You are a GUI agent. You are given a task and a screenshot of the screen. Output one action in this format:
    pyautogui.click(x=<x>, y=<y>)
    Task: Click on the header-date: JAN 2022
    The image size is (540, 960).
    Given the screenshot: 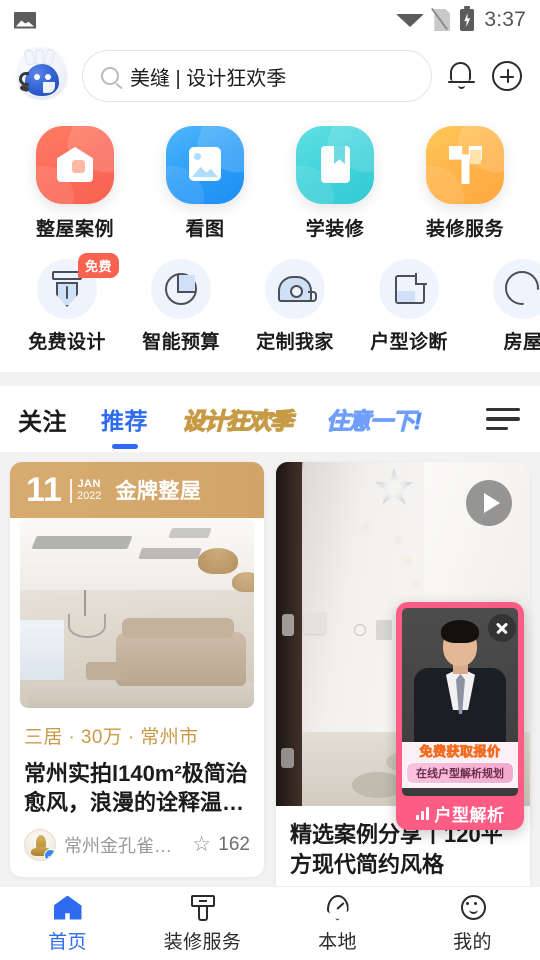 What is the action you would take?
    pyautogui.click(x=85, y=491)
    